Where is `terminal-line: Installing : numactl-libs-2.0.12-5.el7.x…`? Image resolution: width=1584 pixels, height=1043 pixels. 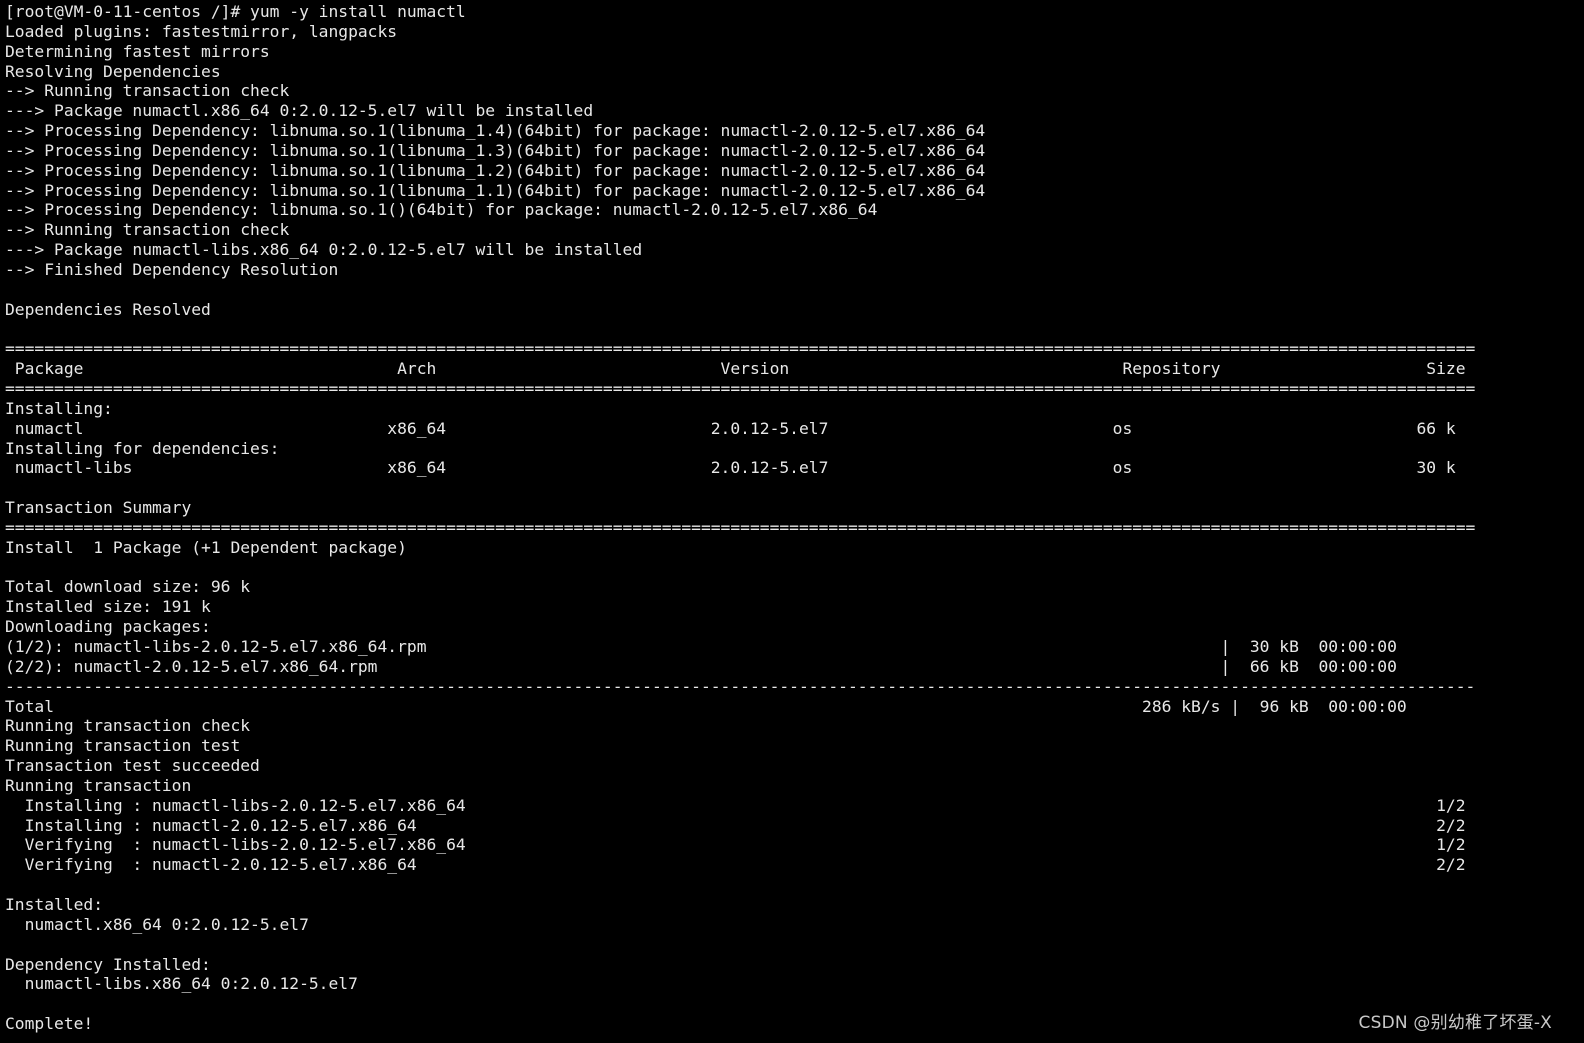
terminal-line: Installing : numactl-libs-2.0.12-5.el7.x… is located at coordinates (735, 805).